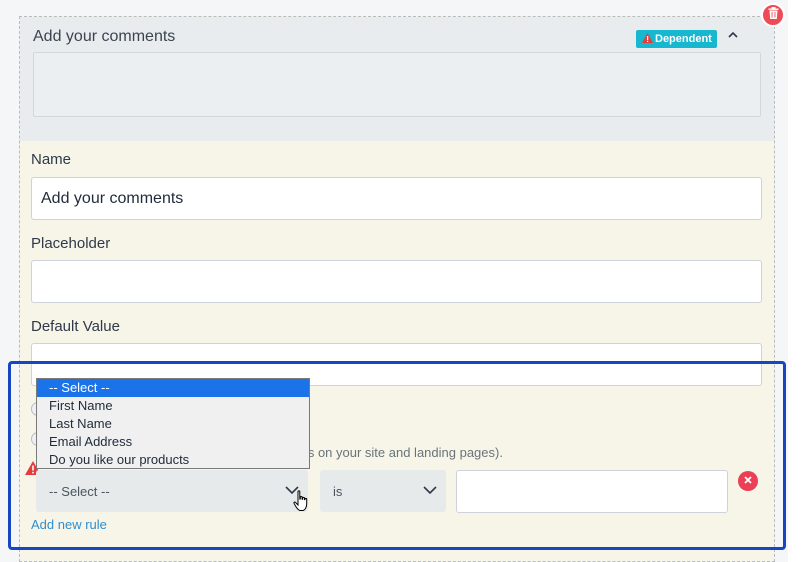 The image size is (808, 562). I want to click on dependent-badge: Dependent, so click(676, 39).